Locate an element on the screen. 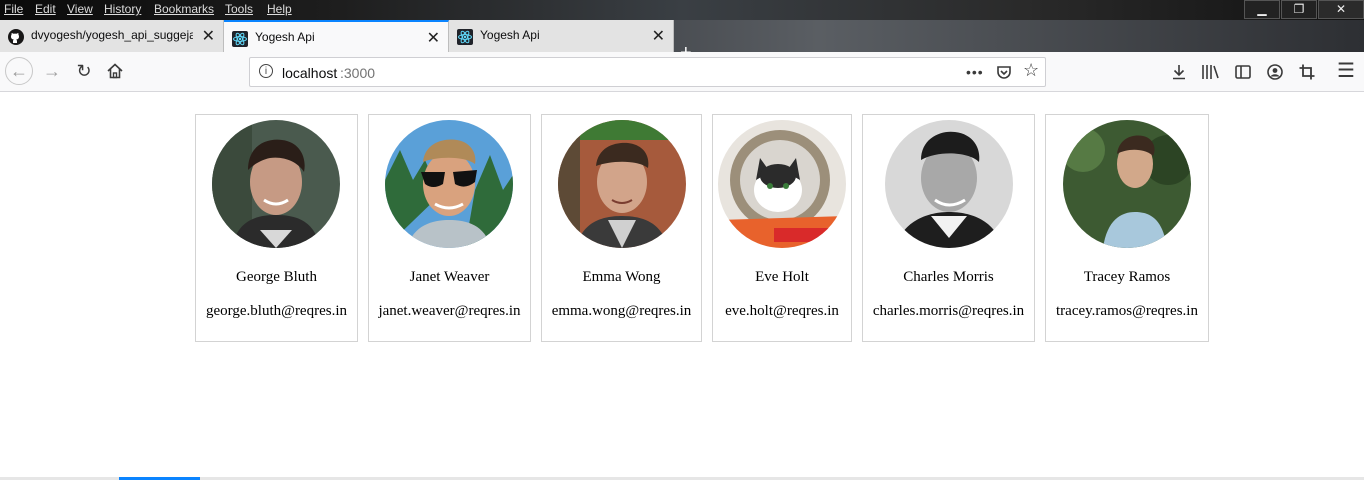 This screenshot has height=480, width=1364. restore-button: ❐ is located at coordinates (1299, 9).